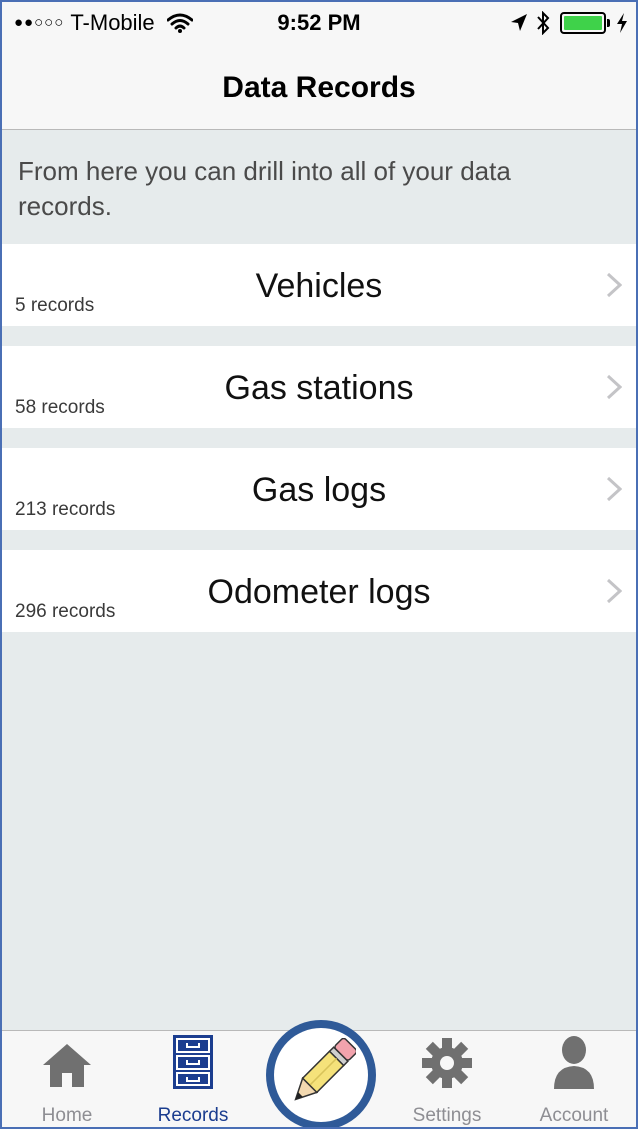 The width and height of the screenshot is (638, 1129). I want to click on top-bar: ●●○○○ T-Mobile 9:52 PM Data Records, so click(319, 66).